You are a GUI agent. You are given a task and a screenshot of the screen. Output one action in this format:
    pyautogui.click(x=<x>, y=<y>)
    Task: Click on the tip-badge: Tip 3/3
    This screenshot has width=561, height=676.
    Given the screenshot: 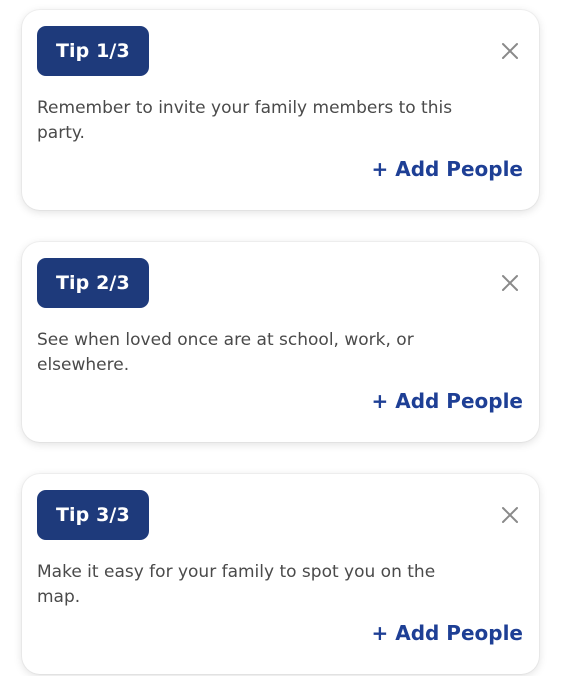 What is the action you would take?
    pyautogui.click(x=93, y=515)
    